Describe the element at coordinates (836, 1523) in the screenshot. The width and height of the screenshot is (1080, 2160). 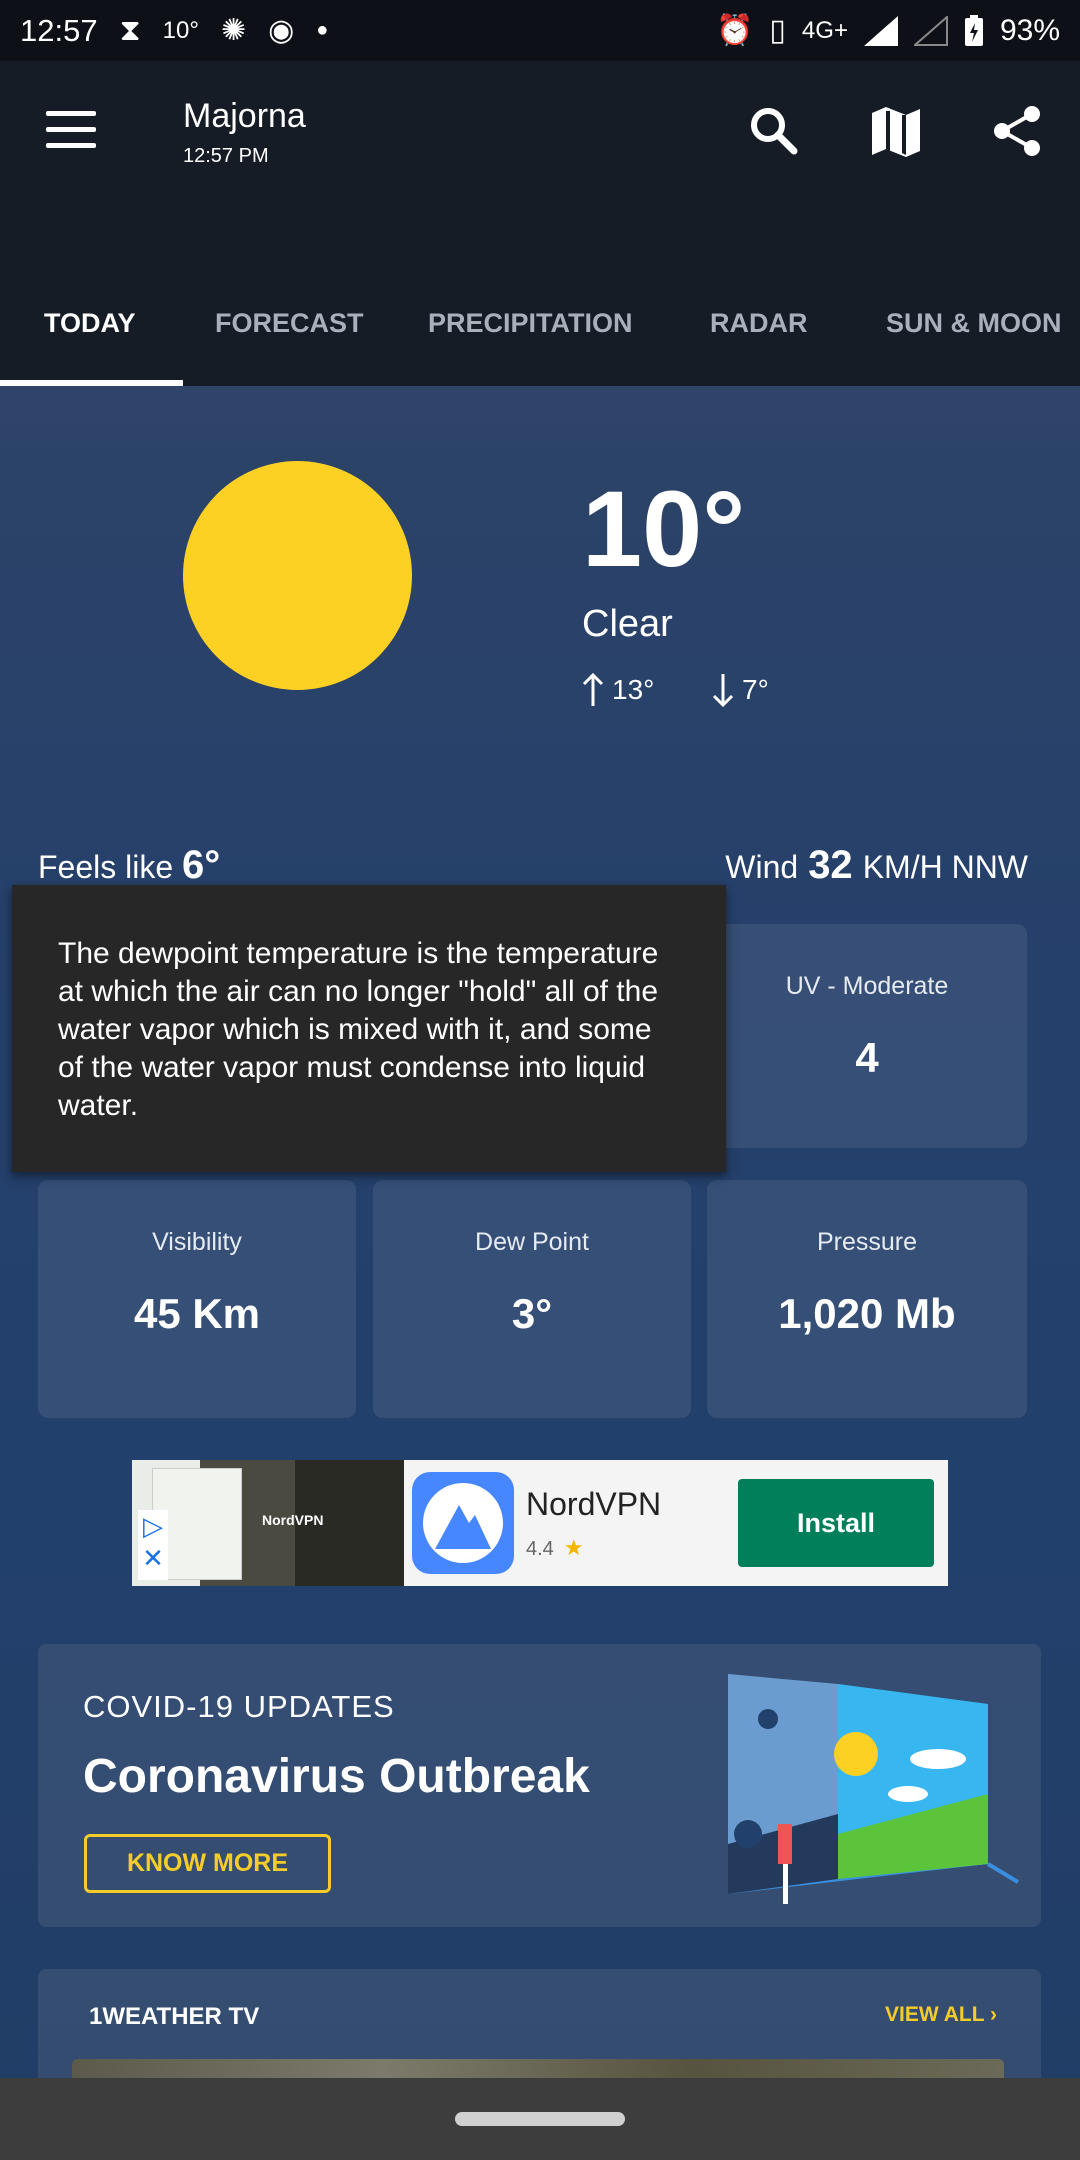
I see `install-button: Install` at that location.